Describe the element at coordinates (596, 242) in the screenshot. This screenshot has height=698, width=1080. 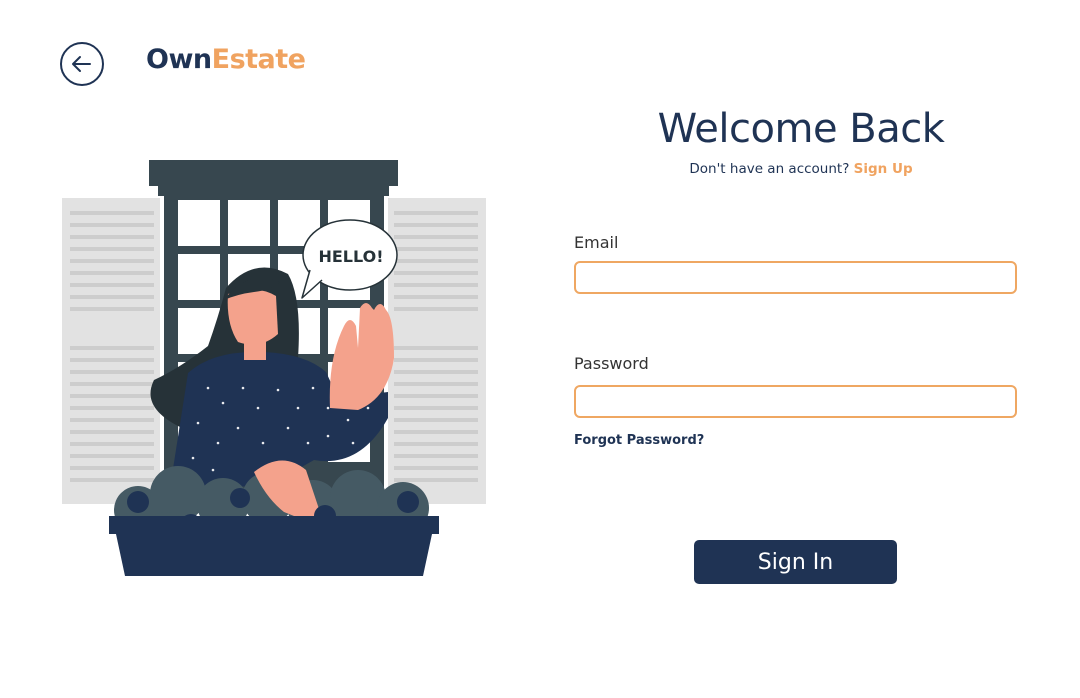
I see `email-label: Email` at that location.